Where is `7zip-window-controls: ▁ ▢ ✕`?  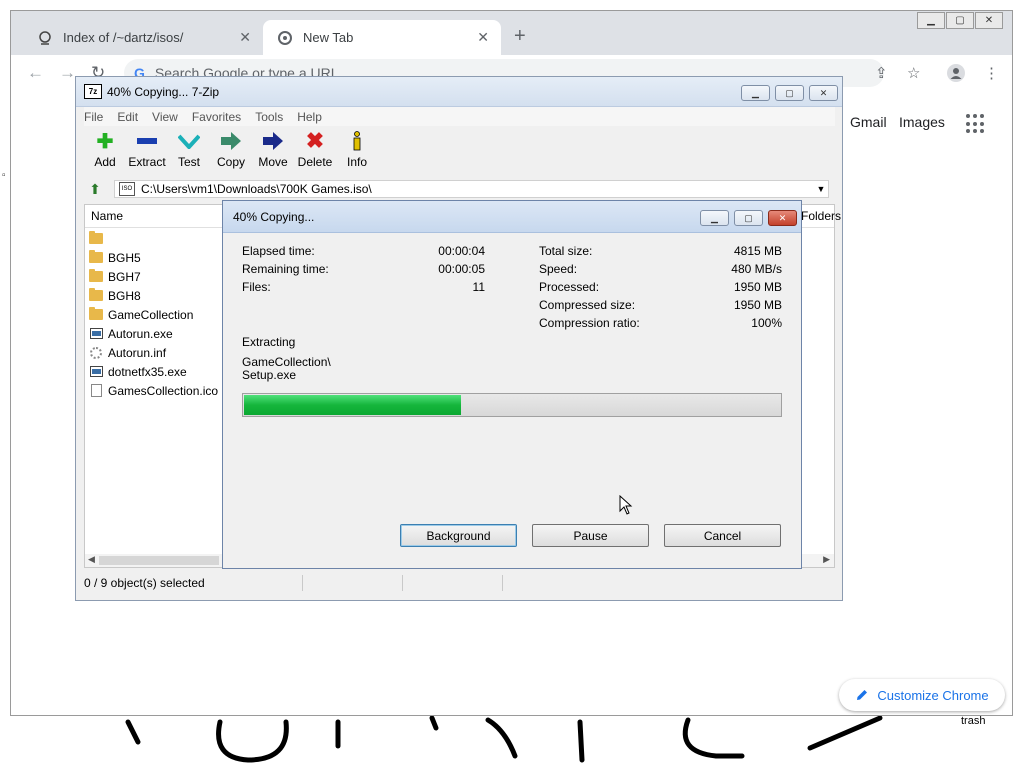 7zip-window-controls: ▁ ▢ ✕ is located at coordinates (787, 93).